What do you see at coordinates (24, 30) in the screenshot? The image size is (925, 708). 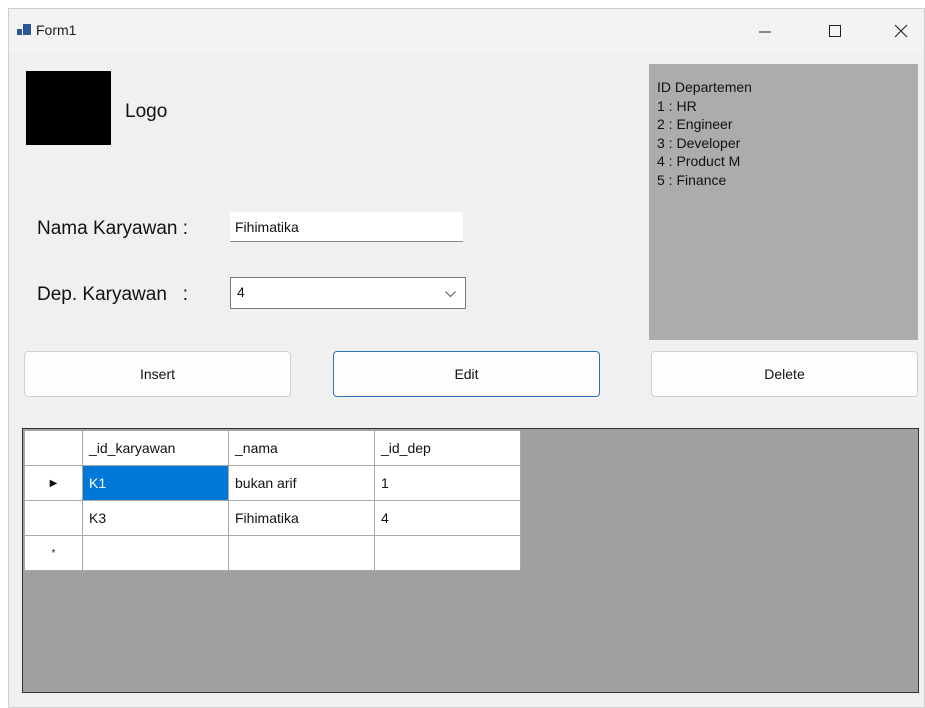 I see `app-form-icon` at bounding box center [24, 30].